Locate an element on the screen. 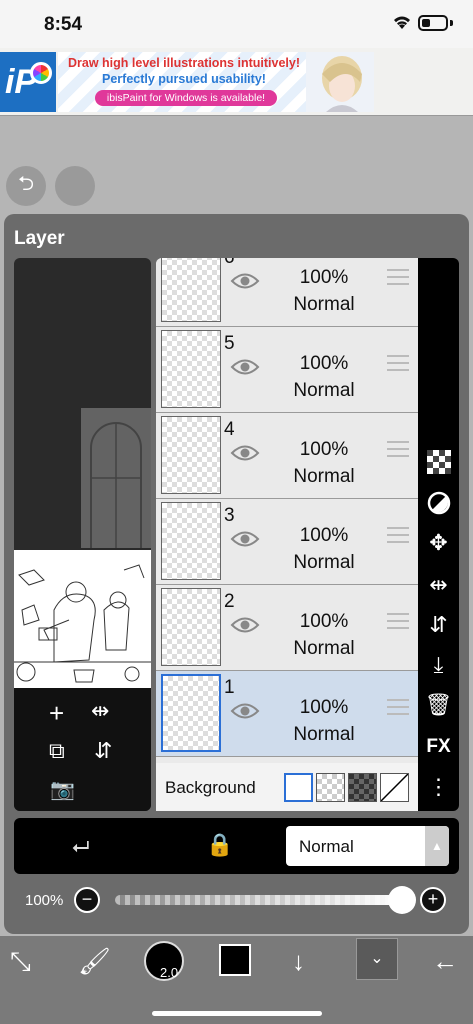  background-layer-row: Background is located at coordinates (287, 787).